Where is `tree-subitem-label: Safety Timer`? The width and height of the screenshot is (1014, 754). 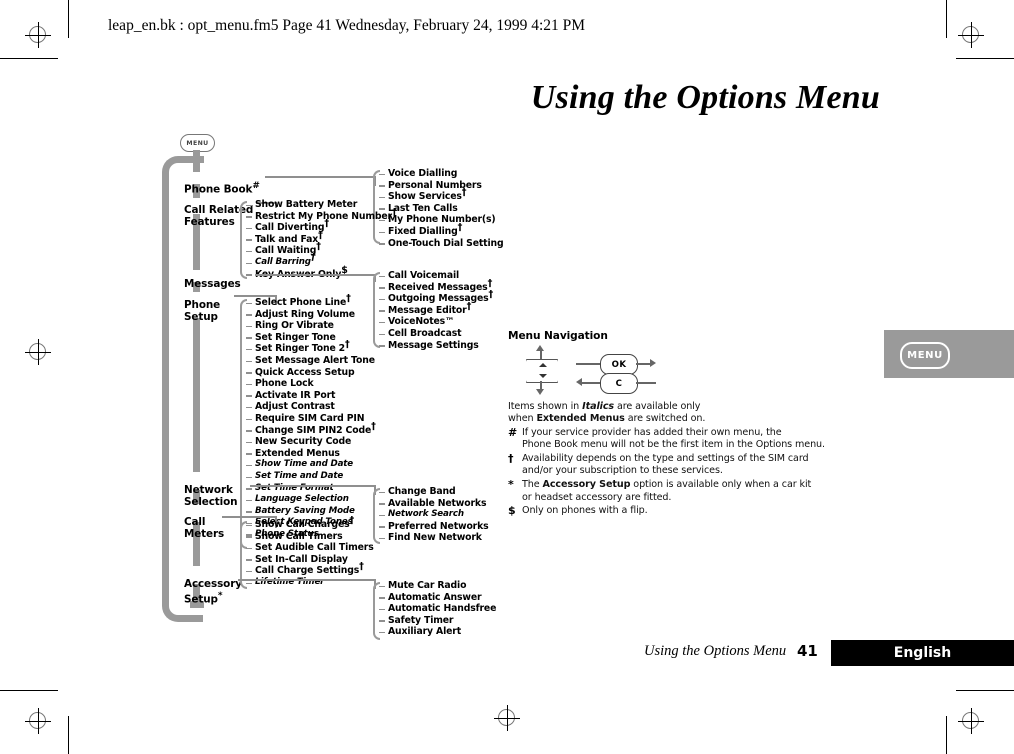
tree-subitem-label: Safety Timer is located at coordinates (421, 620).